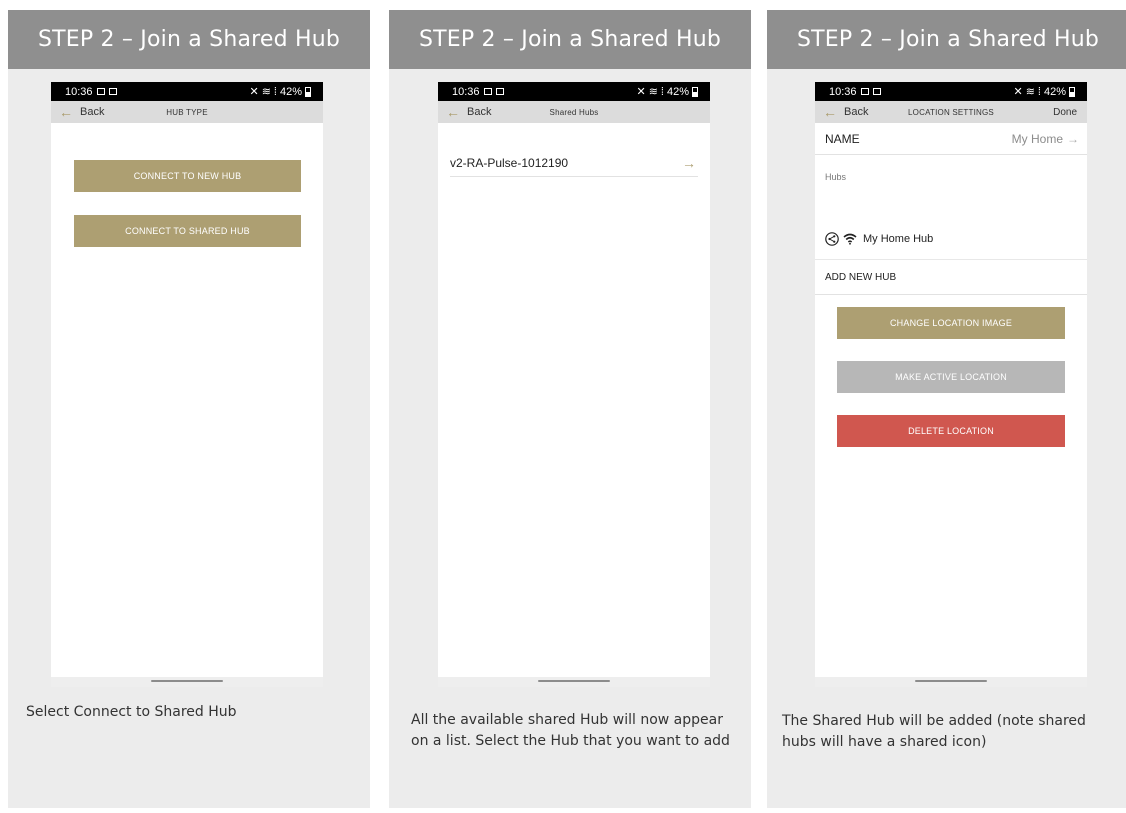 The image size is (1126, 813). Describe the element at coordinates (951, 431) in the screenshot. I see `delete-location-button: DELETE LOCATION` at that location.